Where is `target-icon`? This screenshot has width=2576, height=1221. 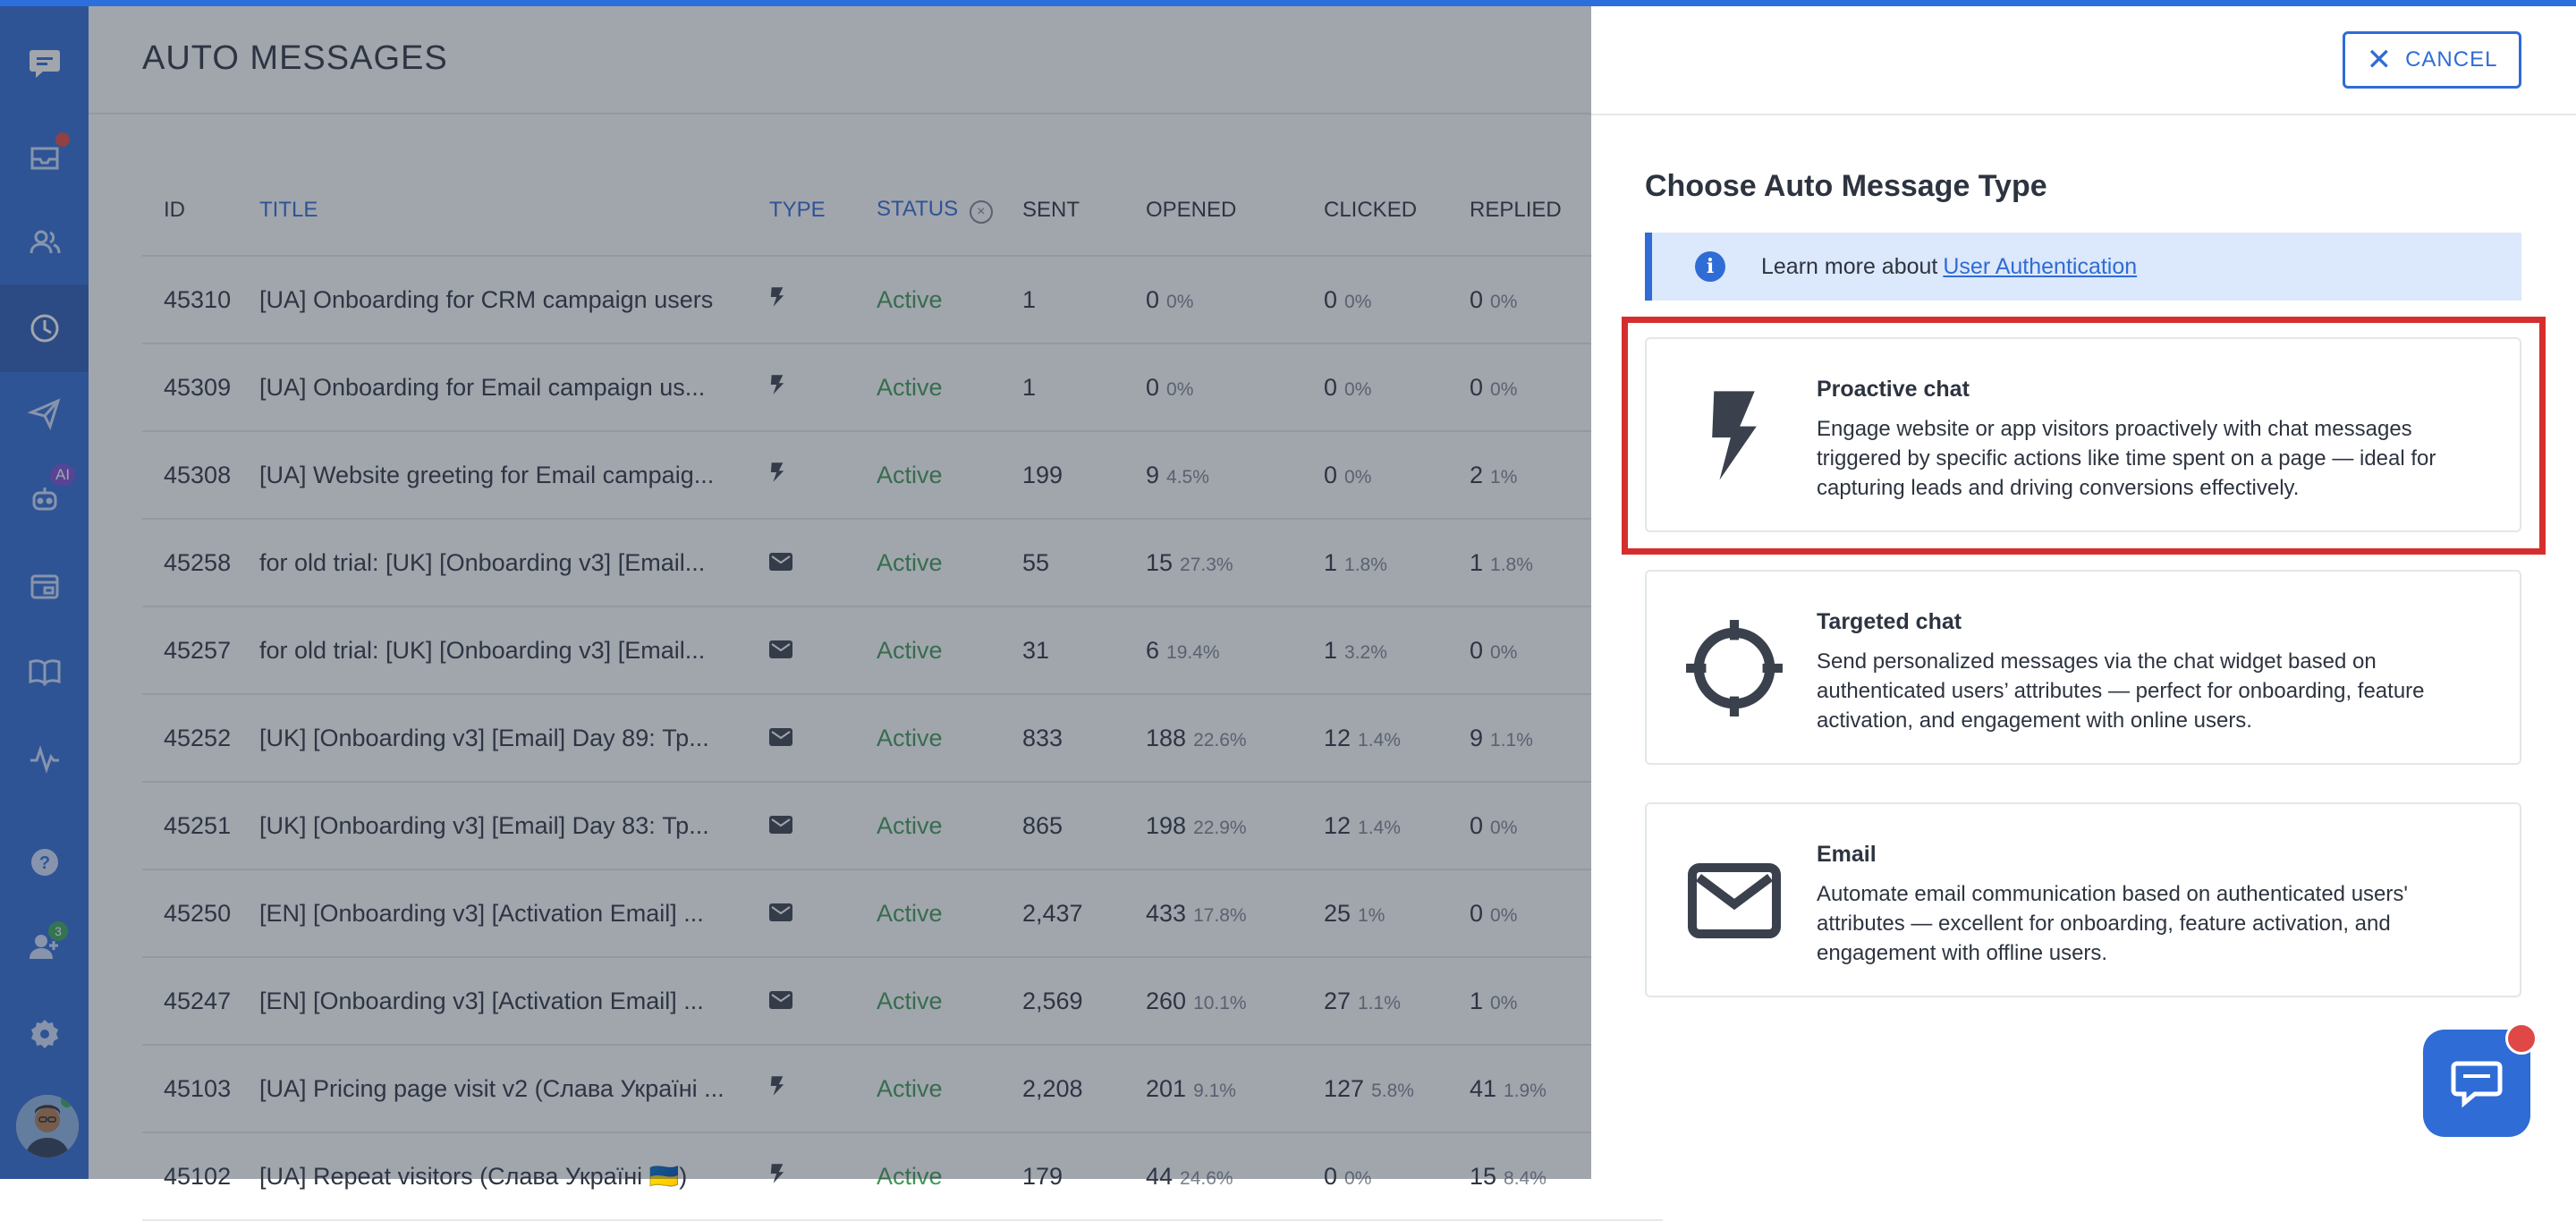 target-icon is located at coordinates (1734, 668).